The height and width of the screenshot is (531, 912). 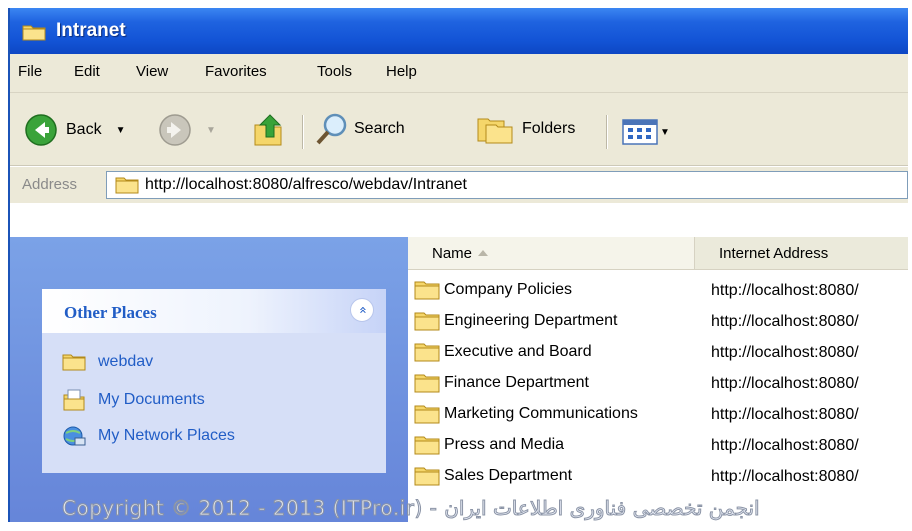 What do you see at coordinates (504, 444) in the screenshot?
I see `file-name: Press and Media` at bounding box center [504, 444].